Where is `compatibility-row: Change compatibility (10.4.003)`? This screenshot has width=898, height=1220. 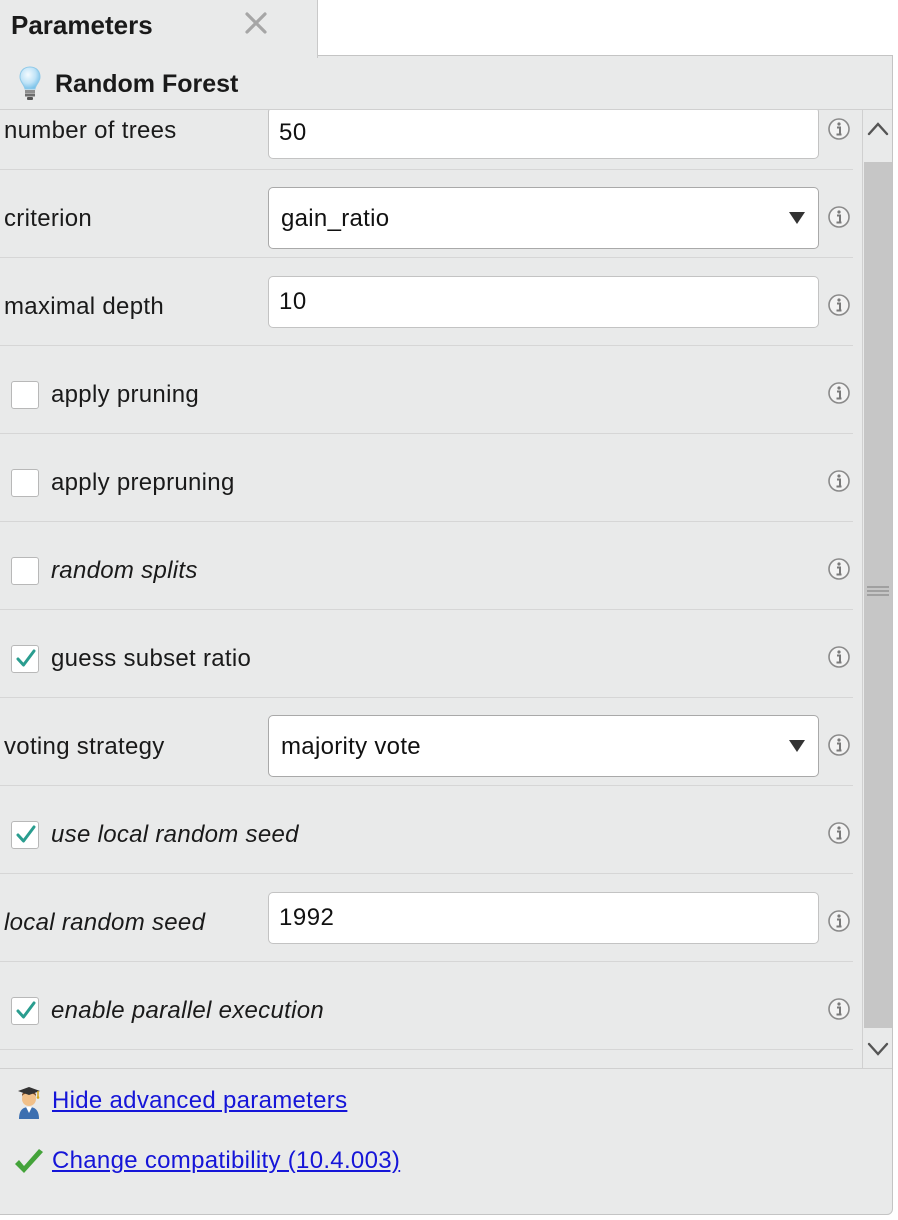 compatibility-row: Change compatibility (10.4.003) is located at coordinates (300, 1163).